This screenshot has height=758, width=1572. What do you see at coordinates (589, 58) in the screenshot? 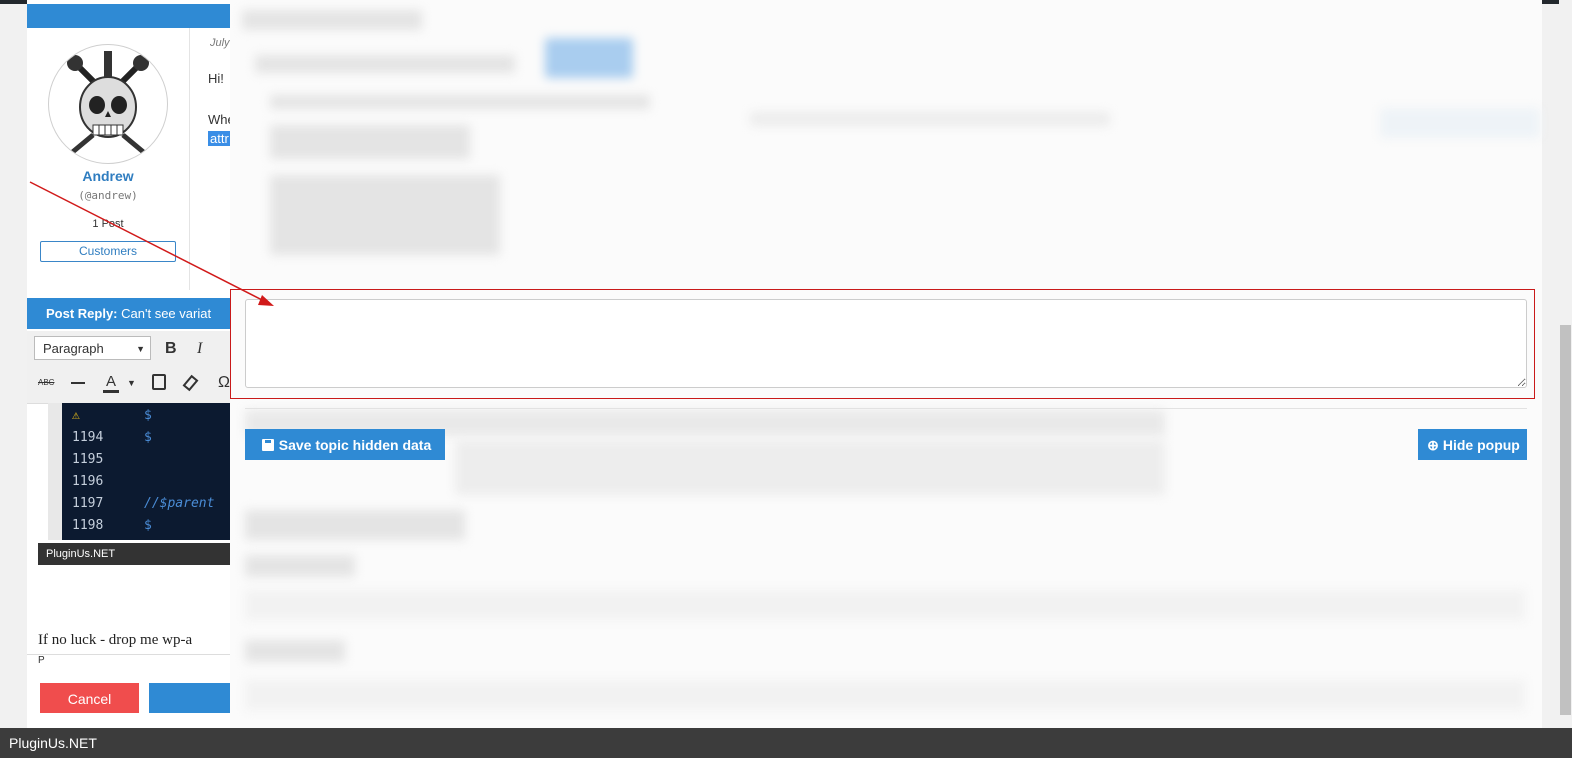
I see `blurred-button` at bounding box center [589, 58].